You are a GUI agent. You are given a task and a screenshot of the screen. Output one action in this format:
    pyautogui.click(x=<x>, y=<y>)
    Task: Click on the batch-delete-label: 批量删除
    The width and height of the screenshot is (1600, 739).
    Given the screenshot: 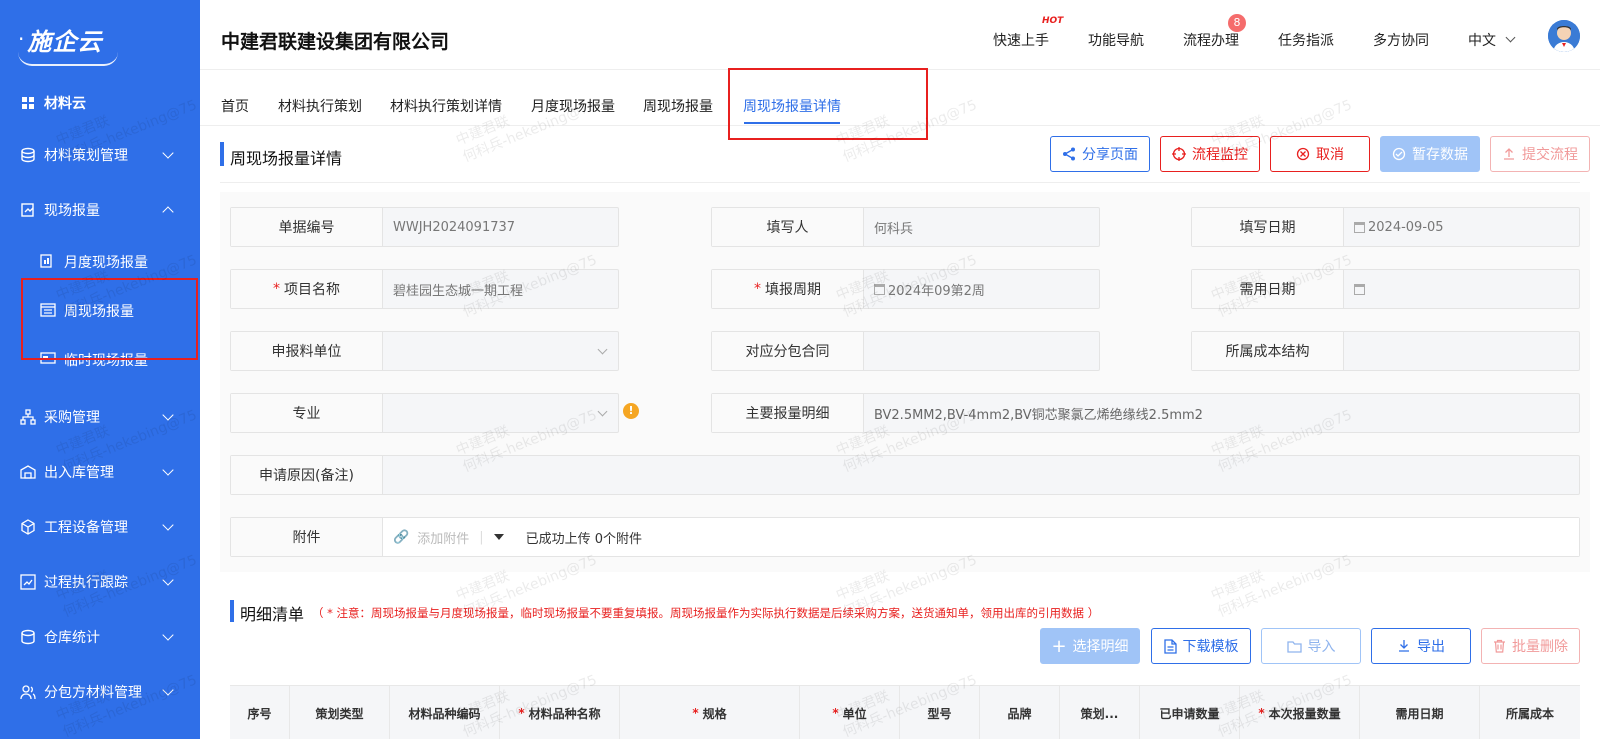 What is the action you would take?
    pyautogui.click(x=1540, y=647)
    